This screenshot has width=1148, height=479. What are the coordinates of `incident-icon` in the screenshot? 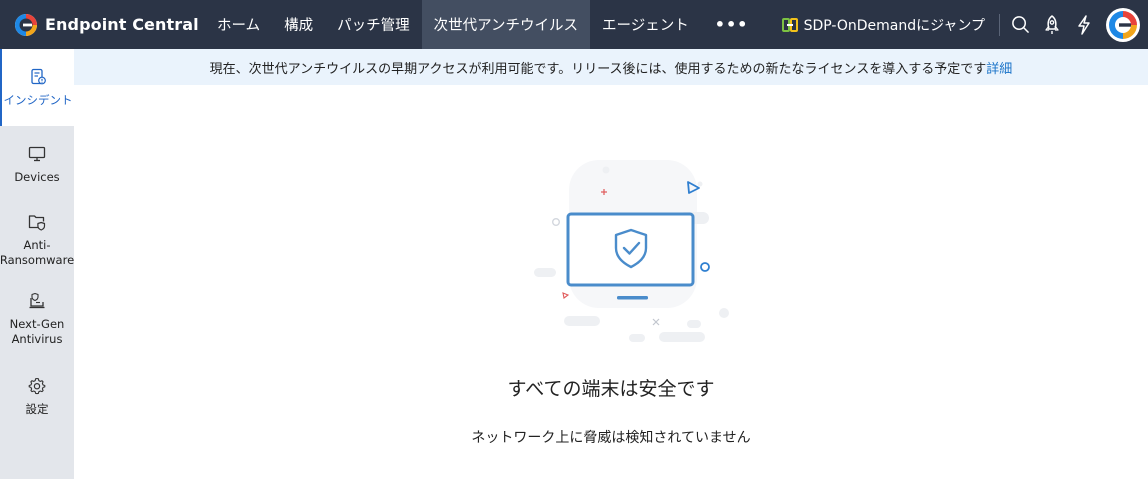 It's located at (38, 76).